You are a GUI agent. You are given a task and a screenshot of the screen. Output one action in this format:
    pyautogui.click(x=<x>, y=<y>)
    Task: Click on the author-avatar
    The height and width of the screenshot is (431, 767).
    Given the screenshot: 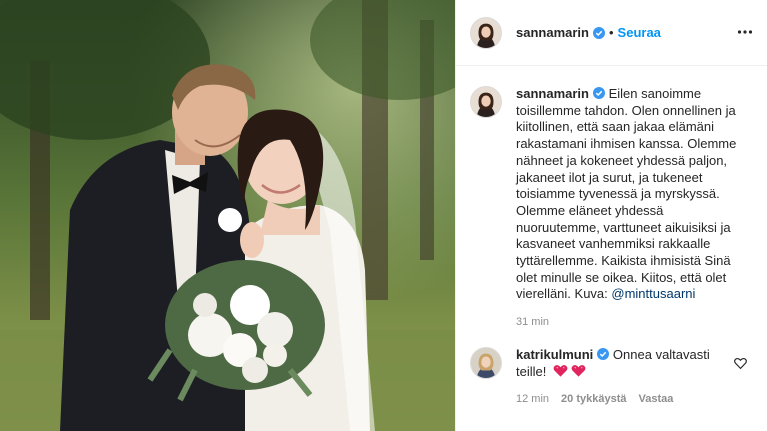 What is the action you would take?
    pyautogui.click(x=486, y=32)
    